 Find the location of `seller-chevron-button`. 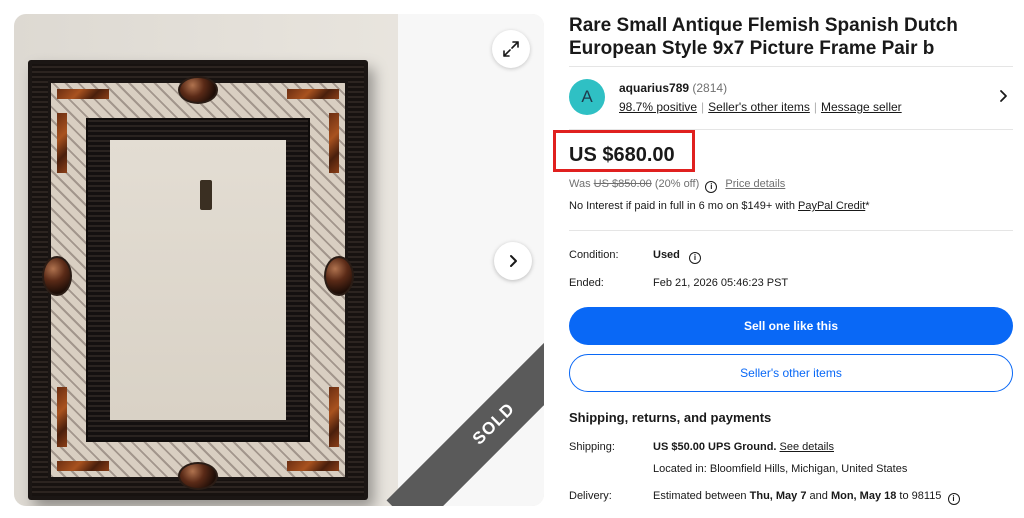

seller-chevron-button is located at coordinates (1003, 98).